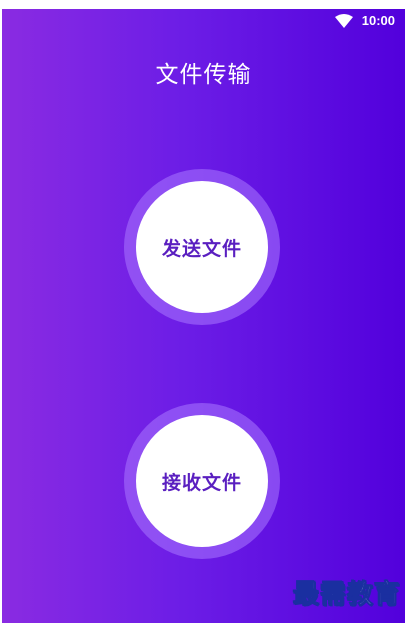 This screenshot has height=626, width=409. What do you see at coordinates (203, 75) in the screenshot?
I see `page-title: 文件传输` at bounding box center [203, 75].